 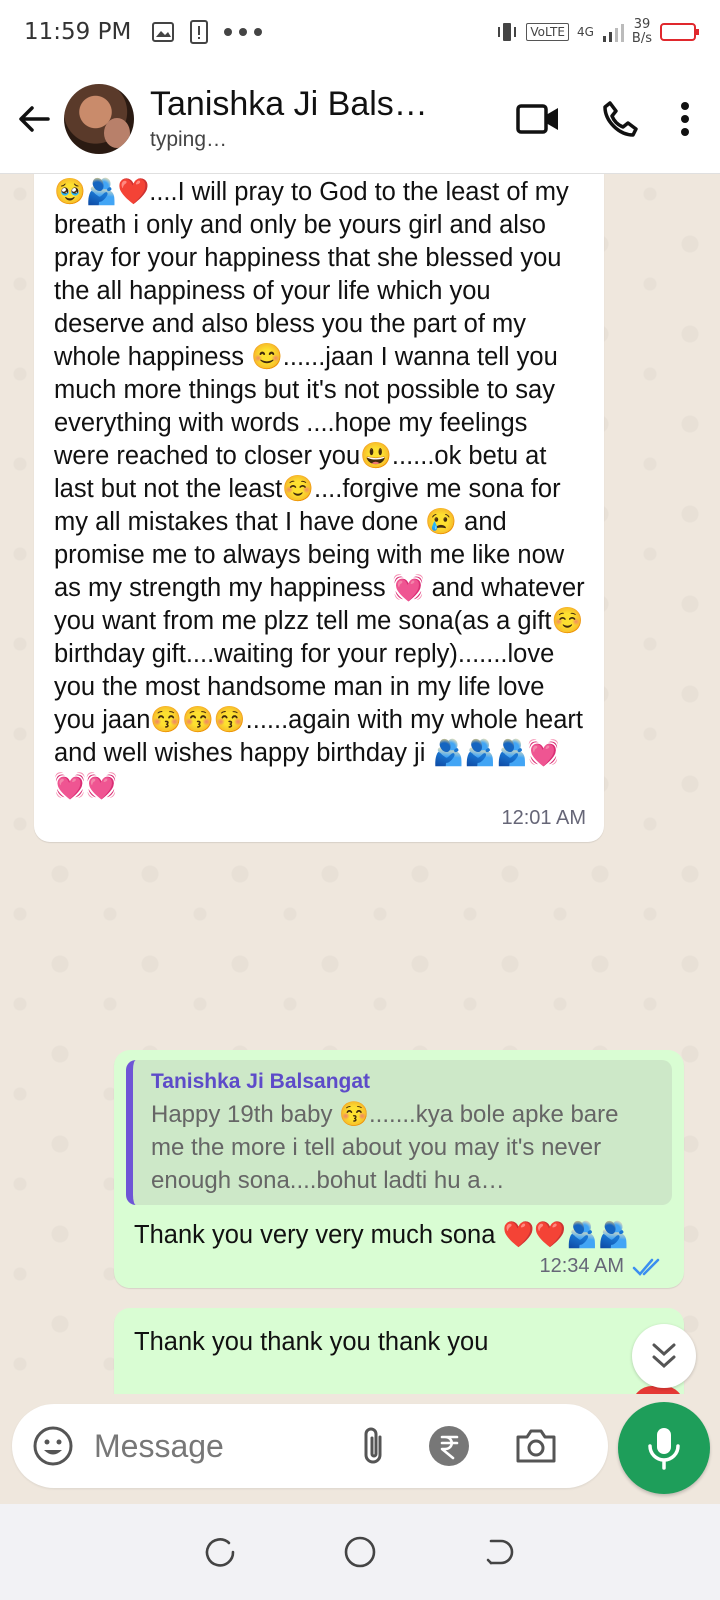 What do you see at coordinates (507, 32) in the screenshot?
I see `vibrate-icon` at bounding box center [507, 32].